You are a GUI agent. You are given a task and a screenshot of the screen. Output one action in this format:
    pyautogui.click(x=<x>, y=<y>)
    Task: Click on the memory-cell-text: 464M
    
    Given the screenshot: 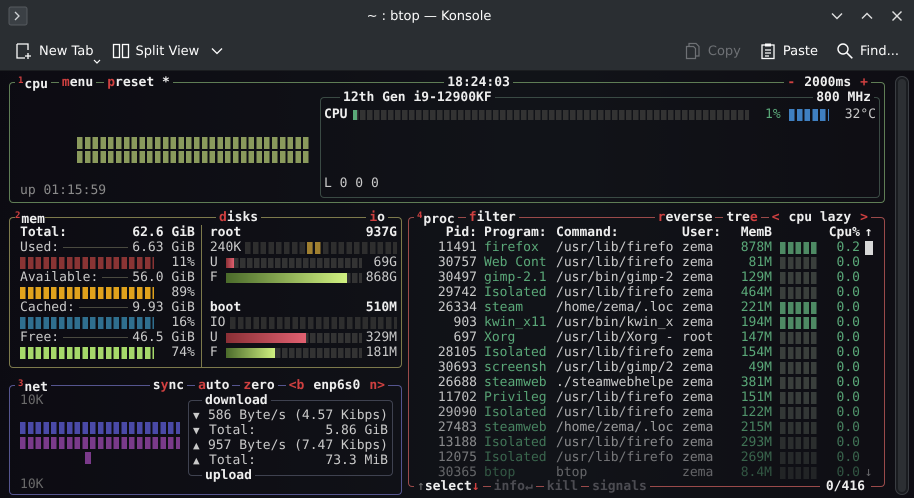 What is the action you would take?
    pyautogui.click(x=756, y=292)
    